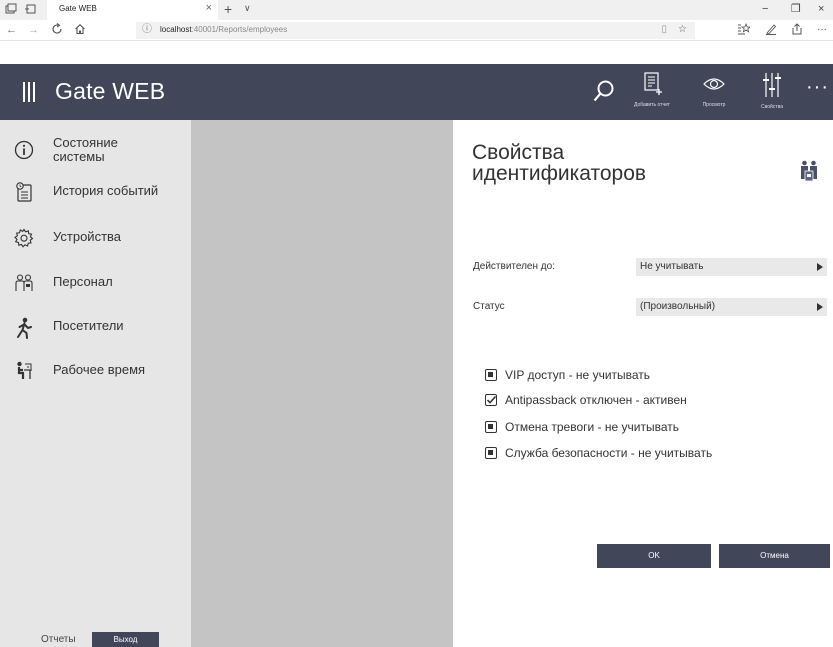  Describe the element at coordinates (765, 9) in the screenshot. I see `minimize-button: −` at that location.